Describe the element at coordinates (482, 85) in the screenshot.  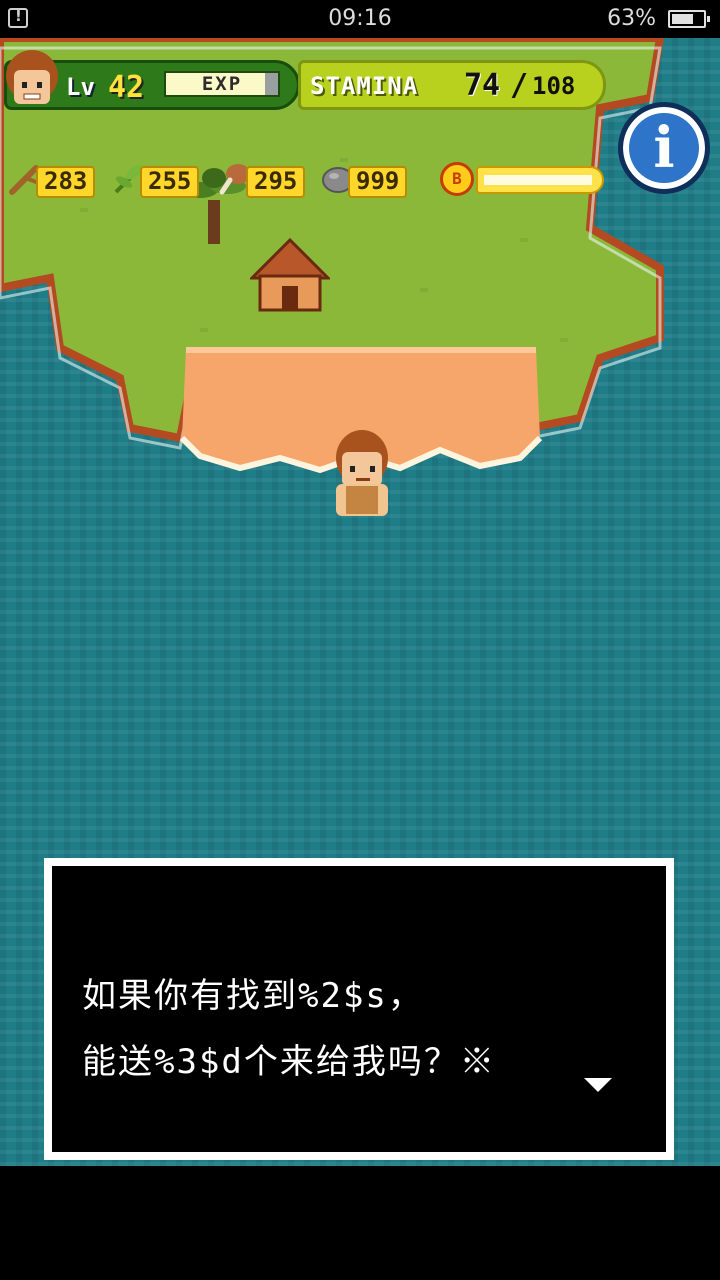
I see `stamina-current: 74` at that location.